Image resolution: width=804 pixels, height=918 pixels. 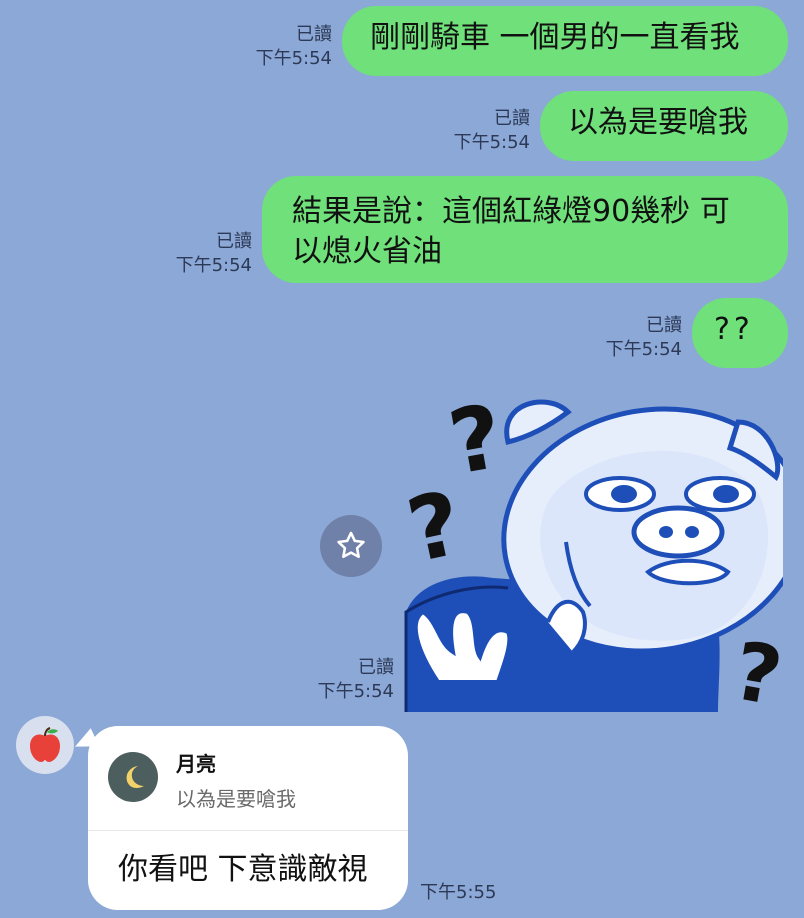 I want to click on reply-divider, so click(x=248, y=830).